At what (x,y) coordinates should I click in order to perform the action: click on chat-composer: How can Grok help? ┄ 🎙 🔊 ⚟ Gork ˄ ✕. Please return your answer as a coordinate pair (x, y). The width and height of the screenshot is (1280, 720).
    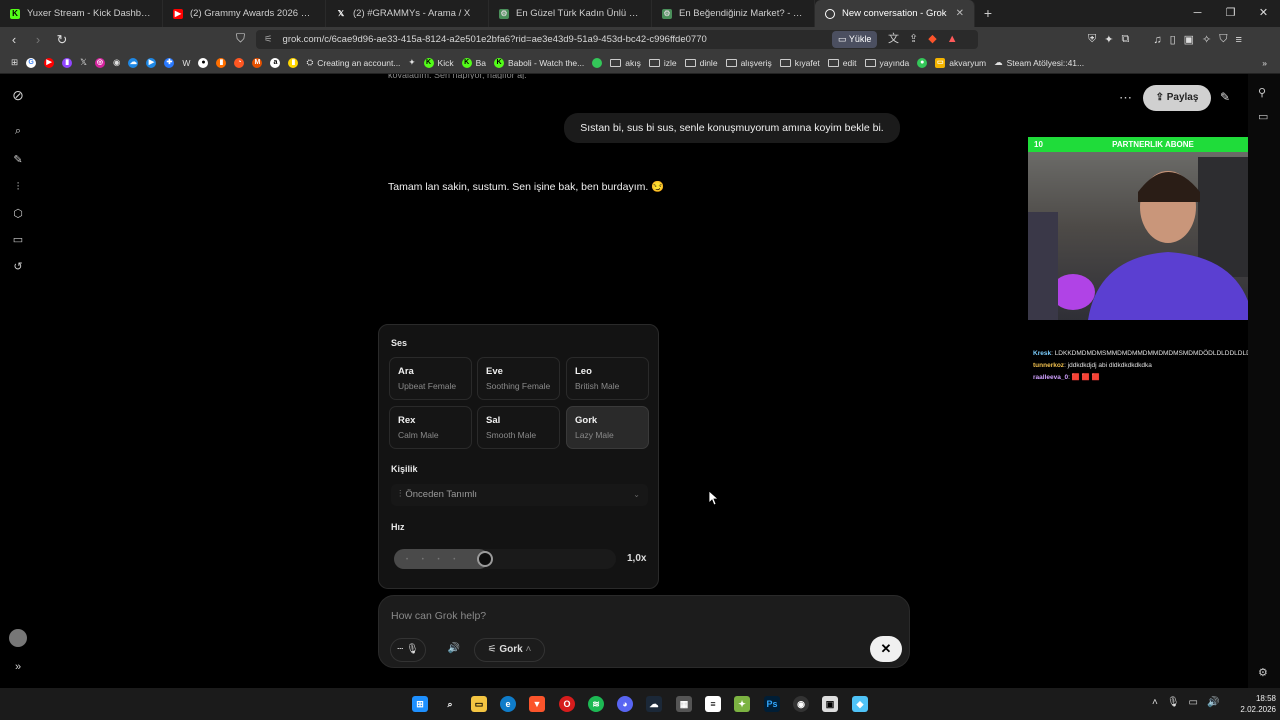
    Looking at the image, I should click on (644, 631).